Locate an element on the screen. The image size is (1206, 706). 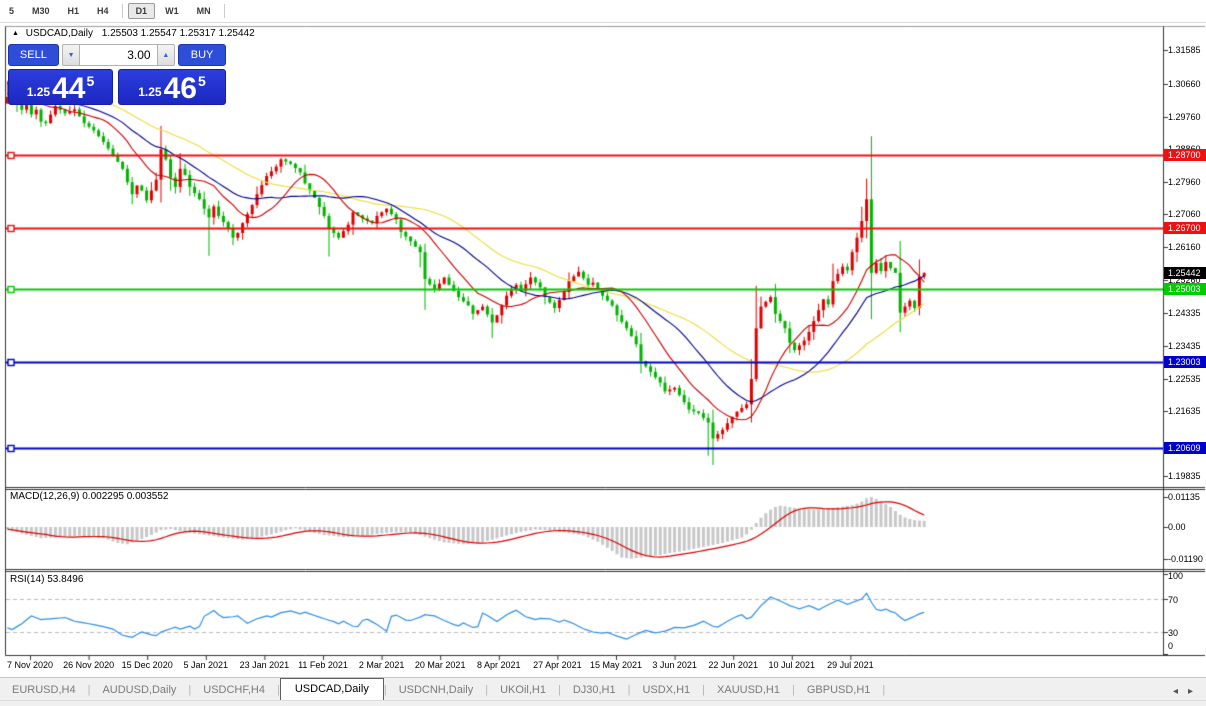
chart-tab-xauusd: XAUUSD,H1 is located at coordinates (748, 690).